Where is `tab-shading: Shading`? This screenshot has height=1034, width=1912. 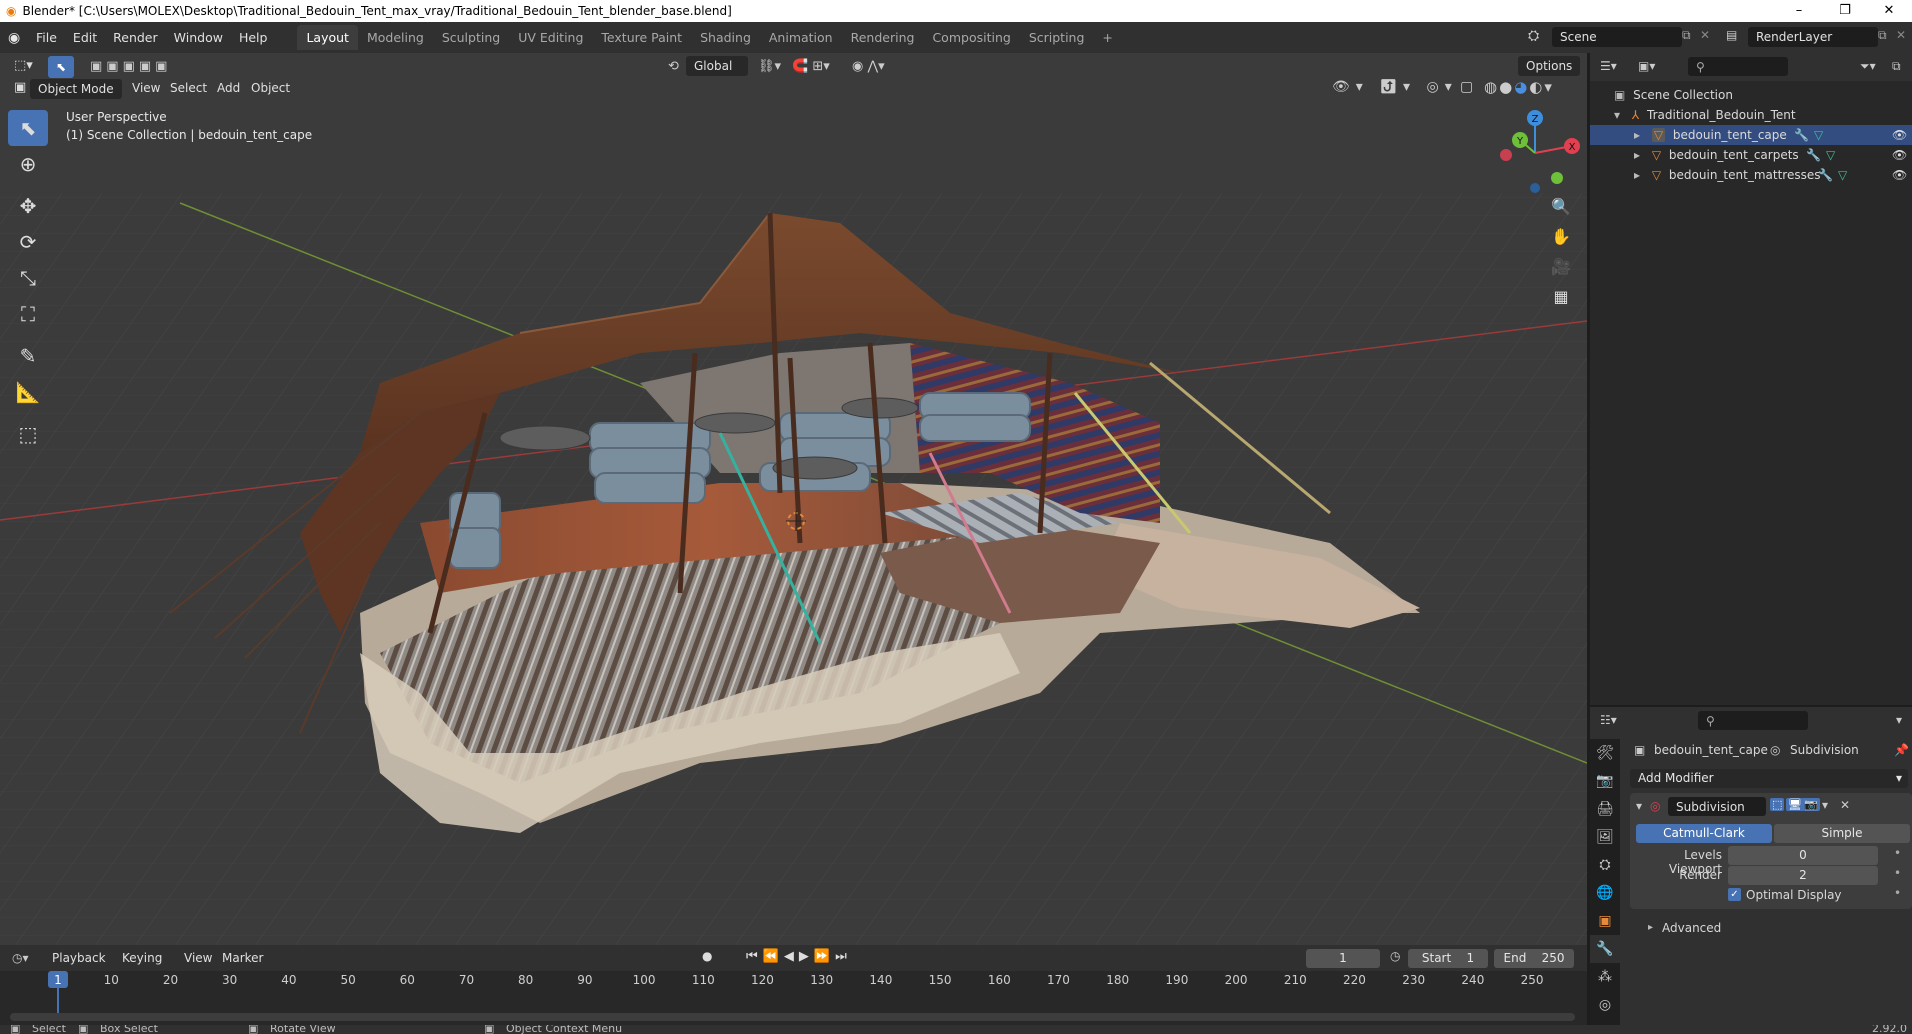
tab-shading: Shading is located at coordinates (725, 37).